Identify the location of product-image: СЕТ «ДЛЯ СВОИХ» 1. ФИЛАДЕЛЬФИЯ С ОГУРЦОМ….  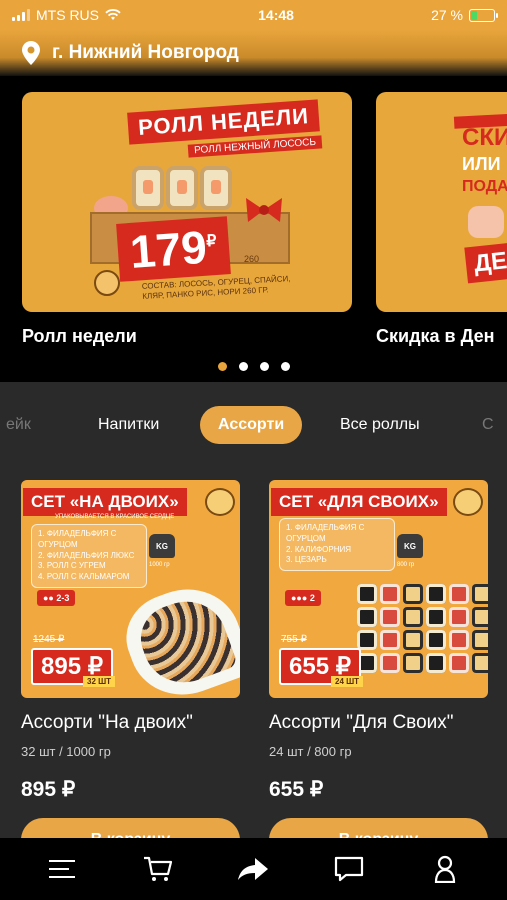
(378, 589).